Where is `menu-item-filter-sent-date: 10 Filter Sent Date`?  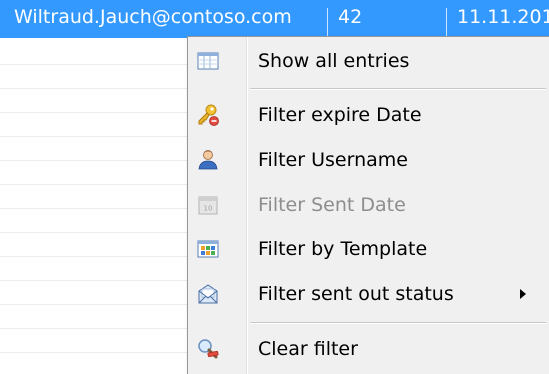
menu-item-filter-sent-date: 10 Filter Sent Date is located at coordinates (368, 205).